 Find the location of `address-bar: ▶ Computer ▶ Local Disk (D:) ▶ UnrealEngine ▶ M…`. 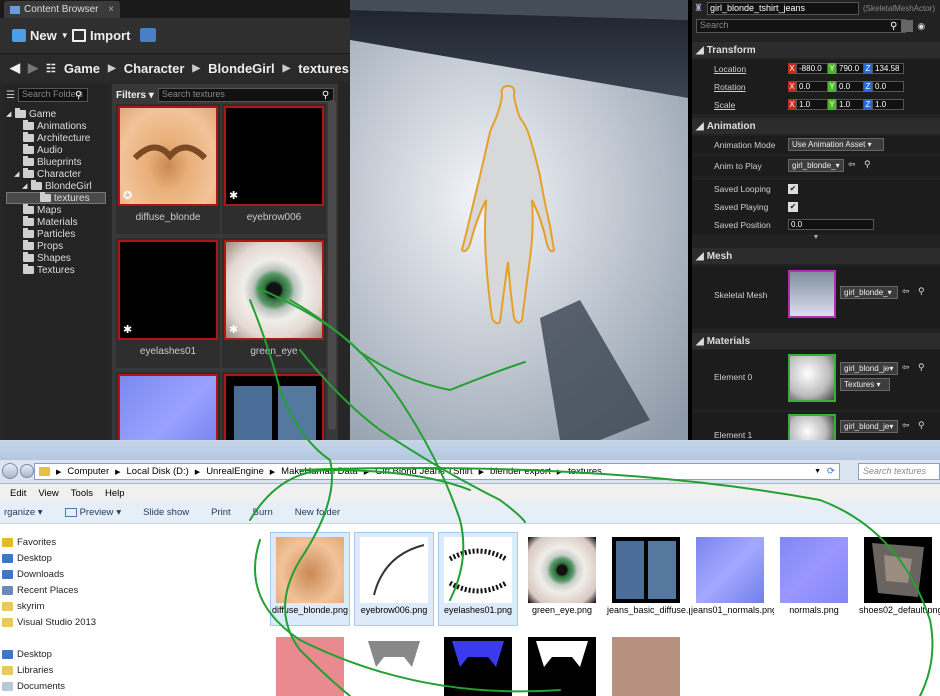

address-bar: ▶ Computer ▶ Local Disk (D:) ▶ UnrealEngine ▶ M… is located at coordinates (437, 471).